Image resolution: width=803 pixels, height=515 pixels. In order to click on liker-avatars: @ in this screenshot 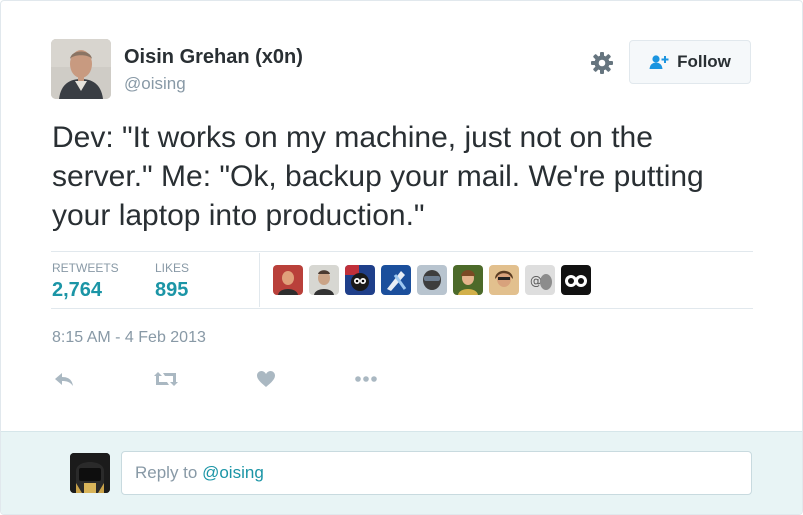, I will do `click(432, 280)`.